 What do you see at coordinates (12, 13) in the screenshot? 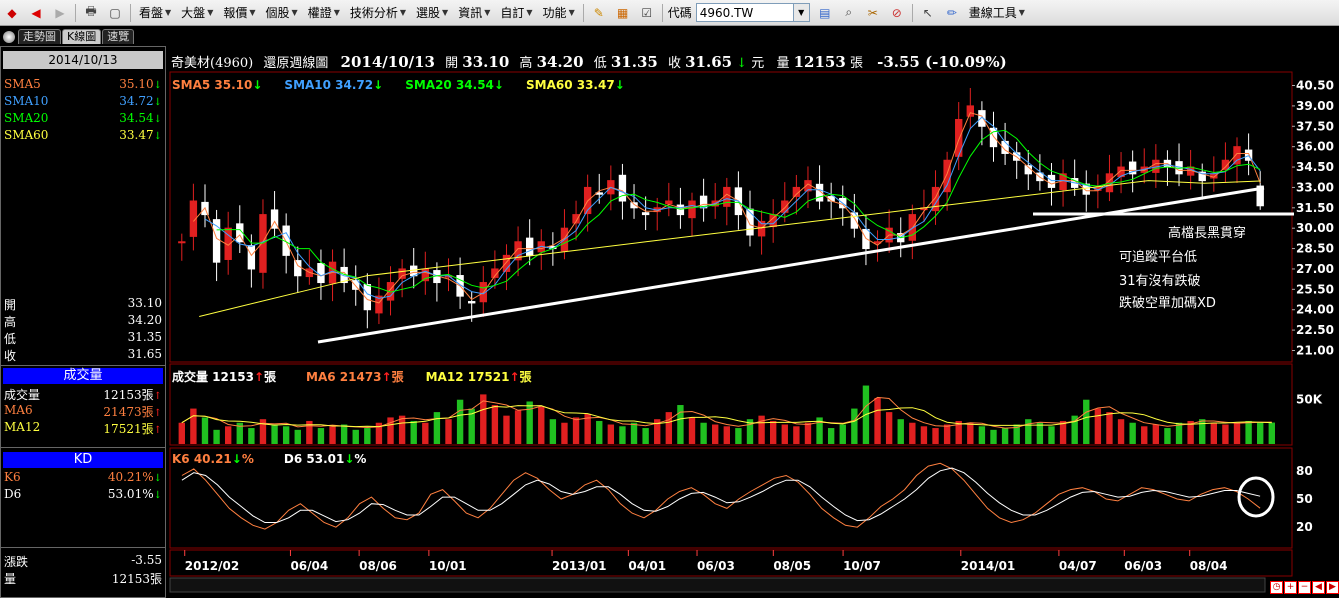
I see `app-logo-icon: ◆` at bounding box center [12, 13].